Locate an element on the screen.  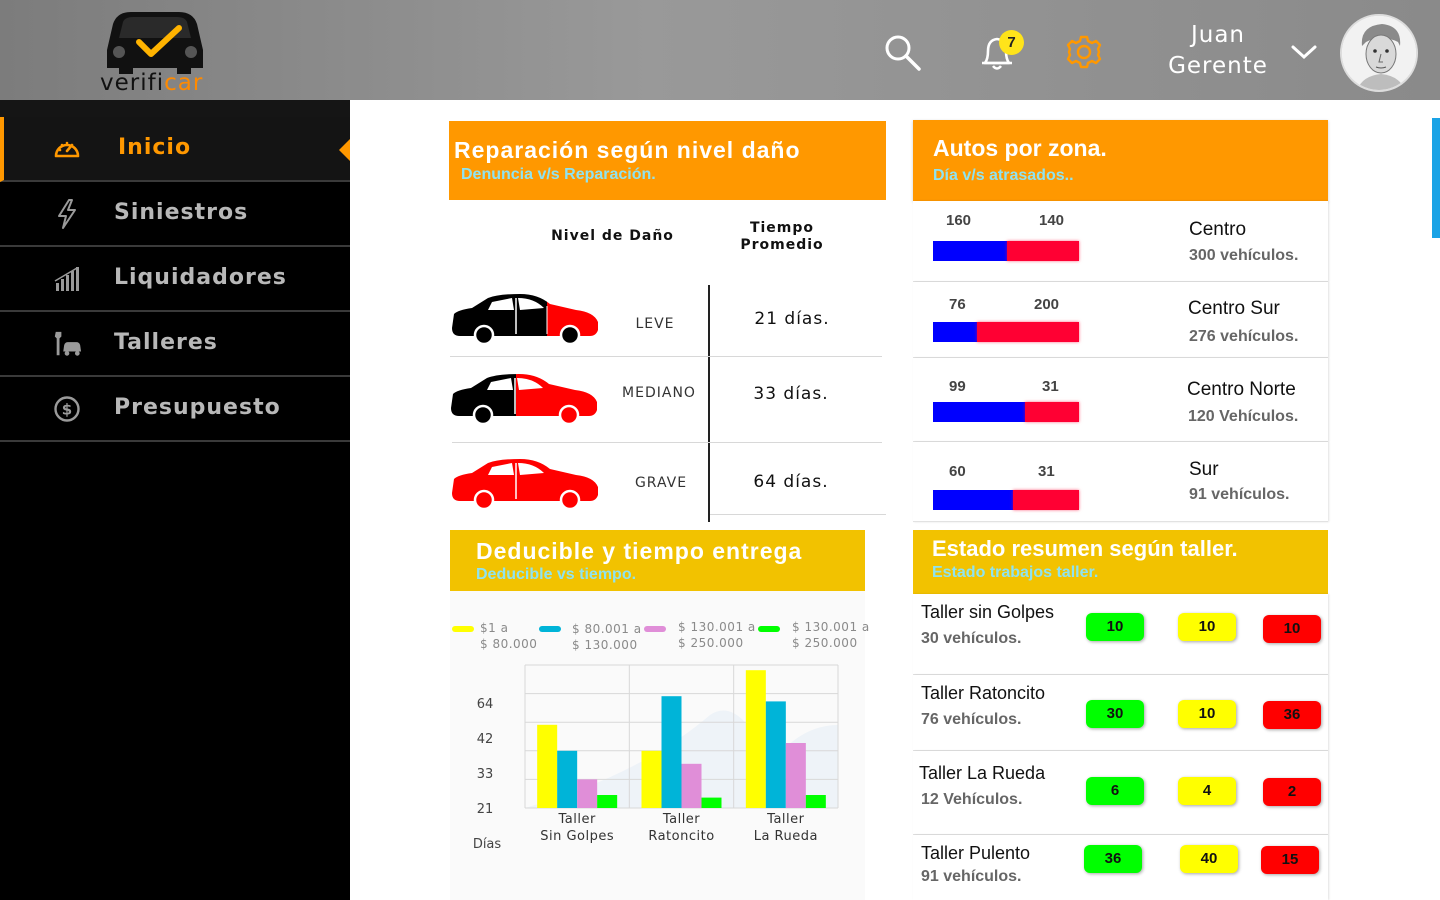
panel-subtitle: Denuncia v/s Reparación. is located at coordinates (558, 174).